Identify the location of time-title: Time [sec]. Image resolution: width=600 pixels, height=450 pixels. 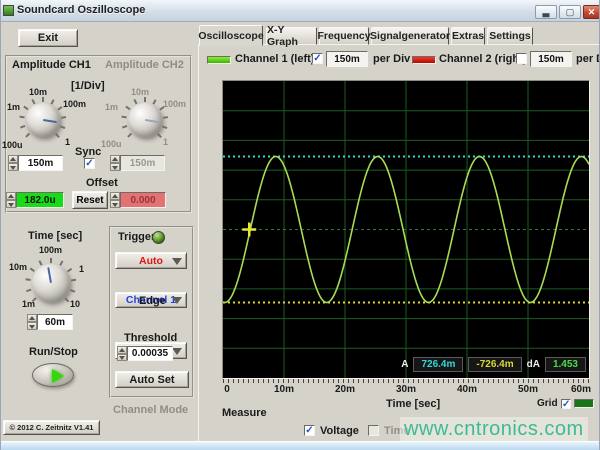
(55, 236).